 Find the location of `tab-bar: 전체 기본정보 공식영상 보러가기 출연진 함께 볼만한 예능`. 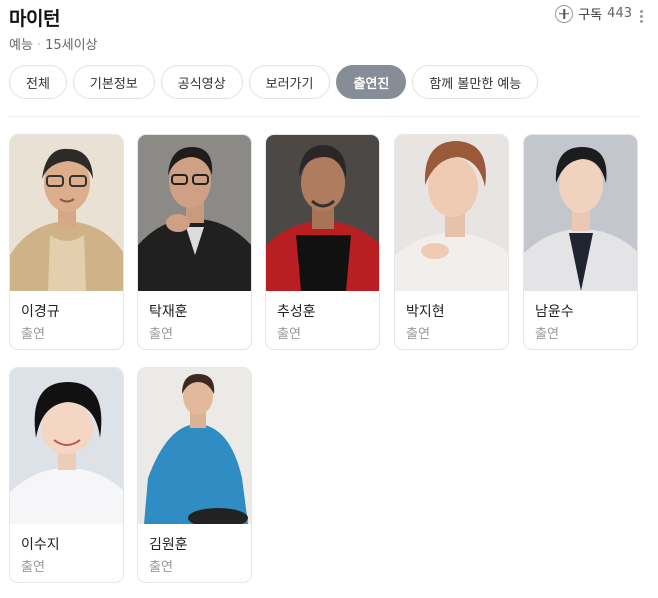

tab-bar: 전체 기본정보 공식영상 보러가기 출연진 함께 볼만한 예능 is located at coordinates (274, 82).